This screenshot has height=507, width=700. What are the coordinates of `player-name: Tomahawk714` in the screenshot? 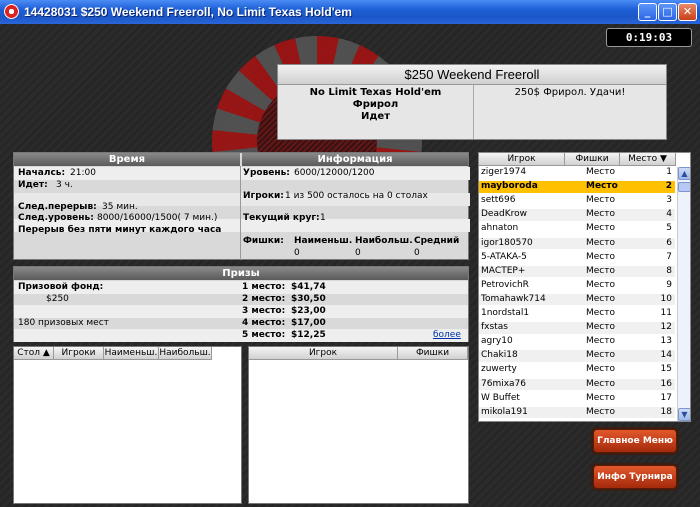 It's located at (513, 298).